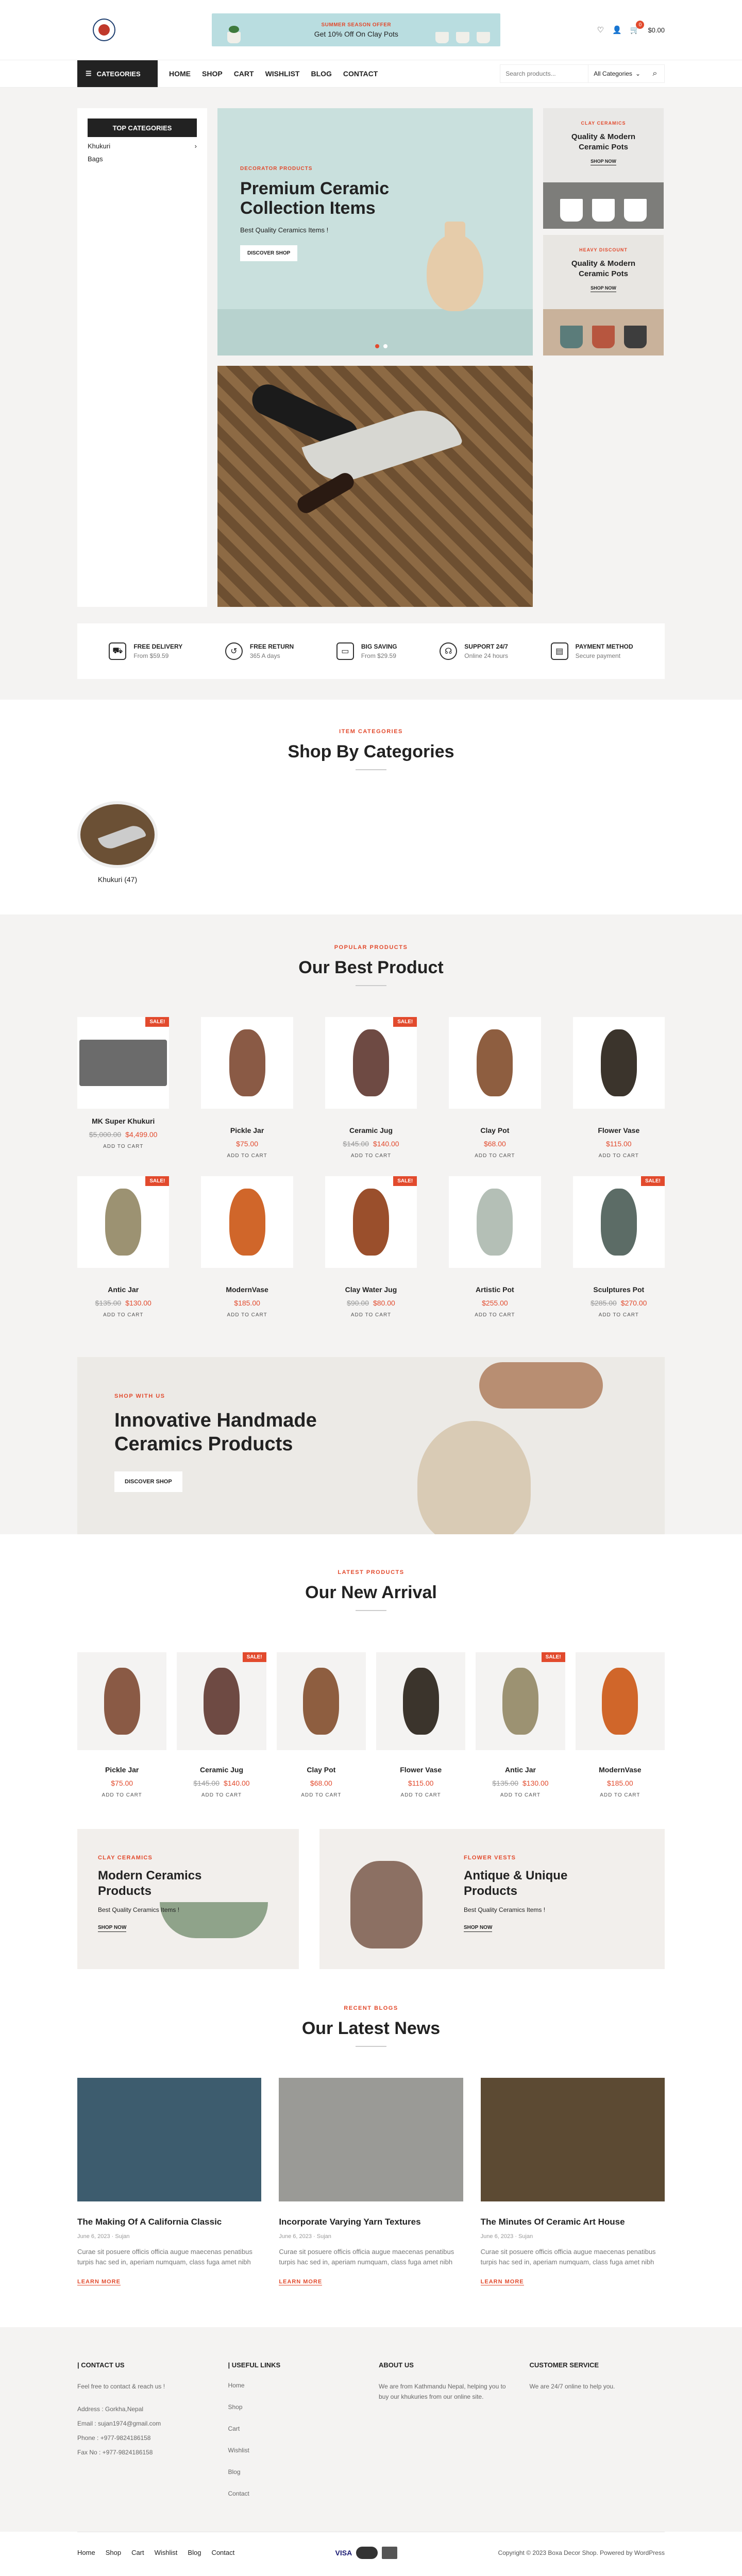  I want to click on bottom-link-wishlist: Wishlist, so click(166, 2552).